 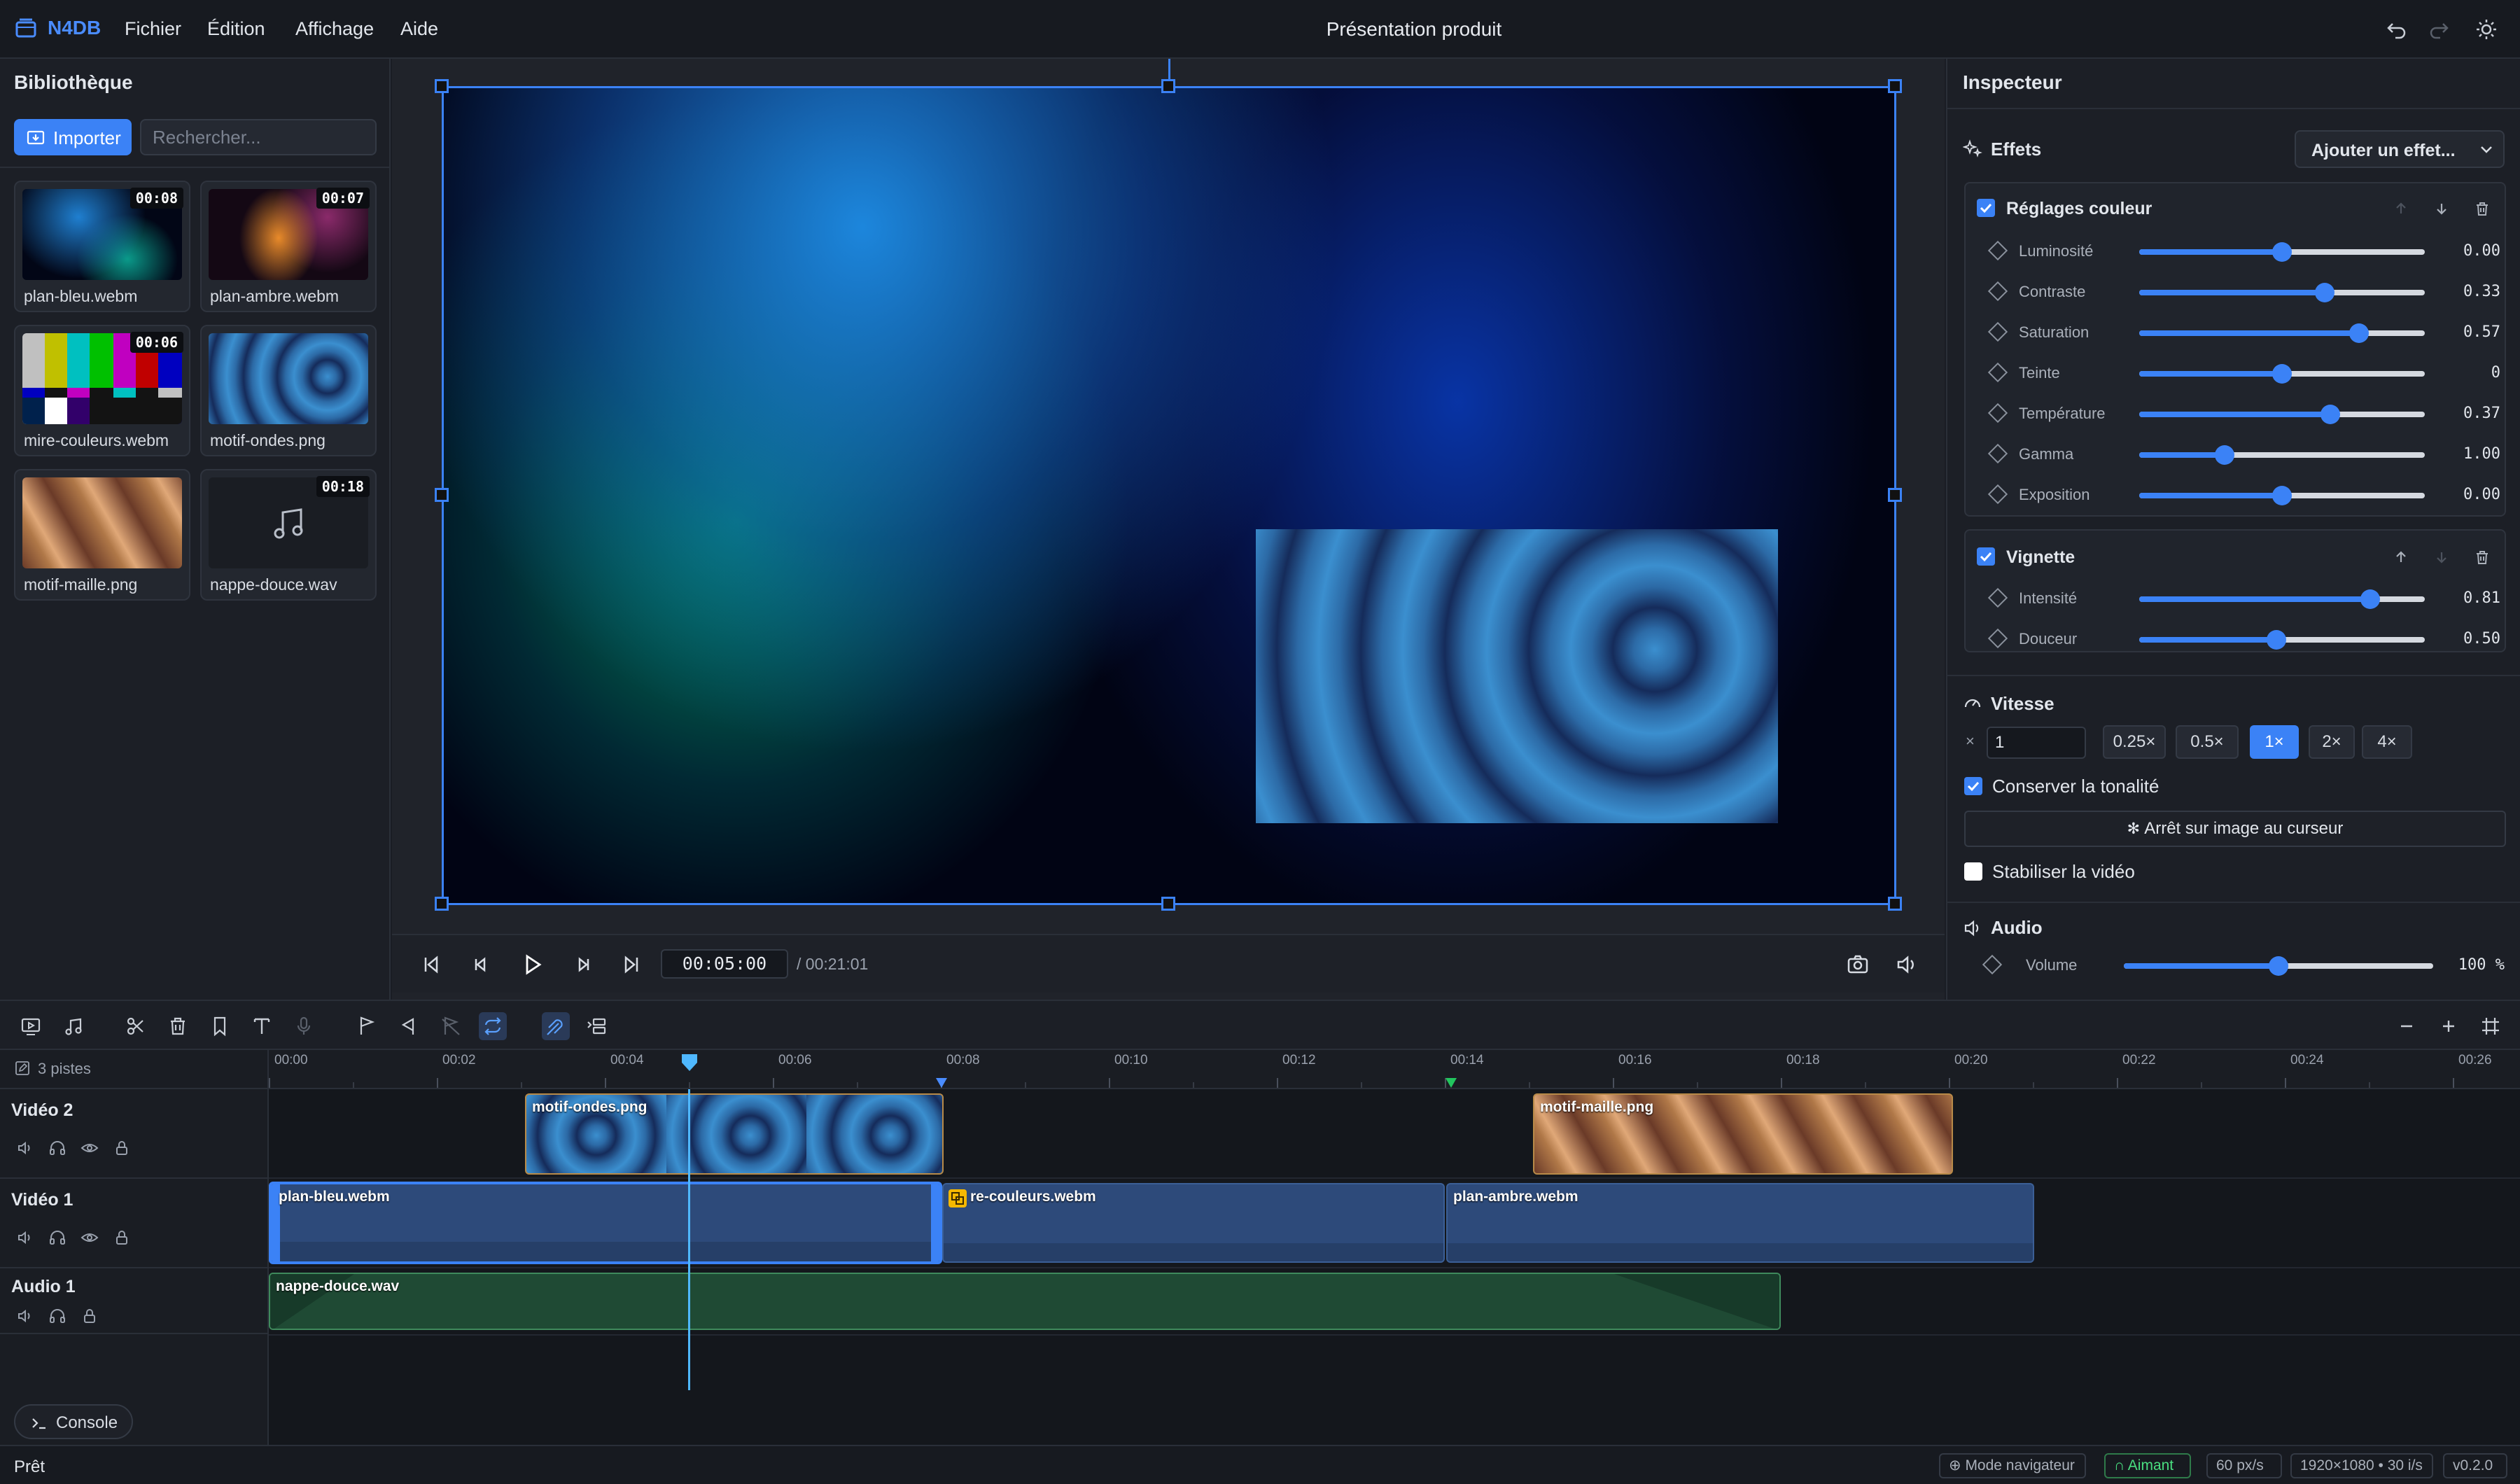 What do you see at coordinates (2278, 966) in the screenshot?
I see `volume-slider` at bounding box center [2278, 966].